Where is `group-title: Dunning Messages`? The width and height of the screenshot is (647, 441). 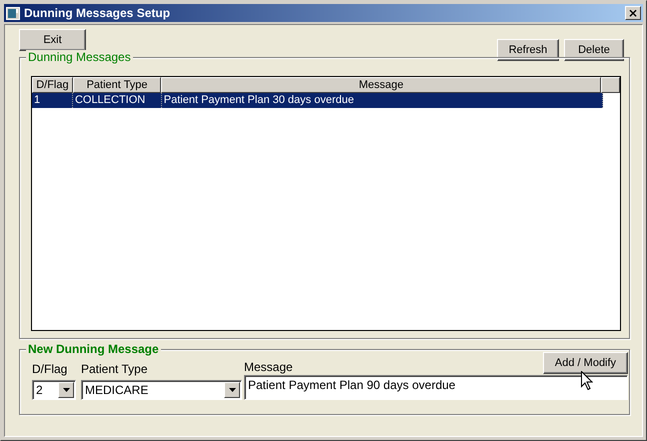
group-title: Dunning Messages is located at coordinates (79, 57).